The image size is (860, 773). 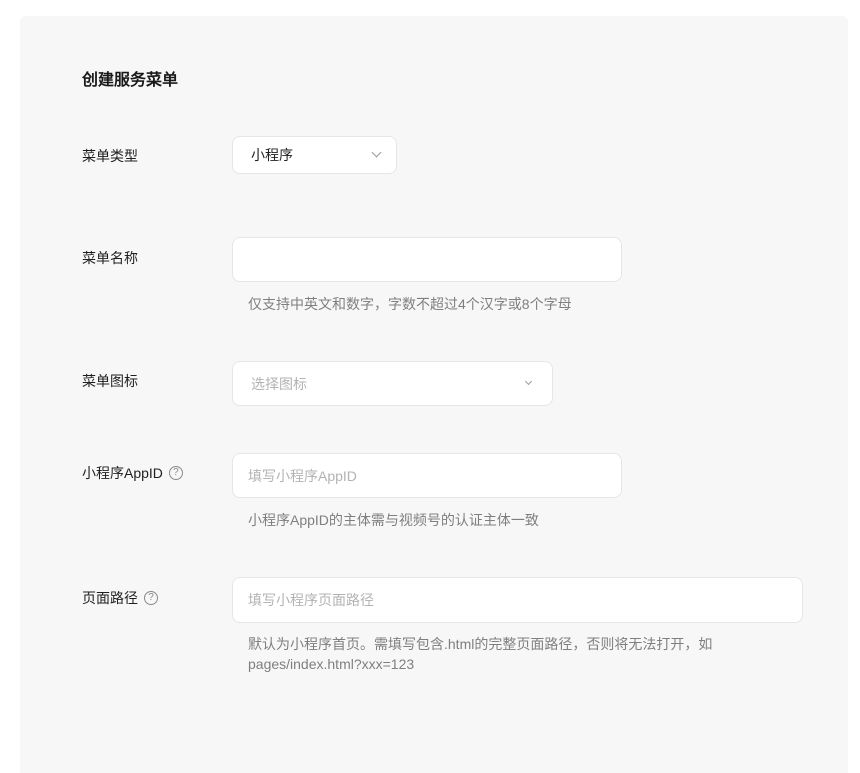 I want to click on menu-icon-select: 选择图标, so click(x=392, y=383).